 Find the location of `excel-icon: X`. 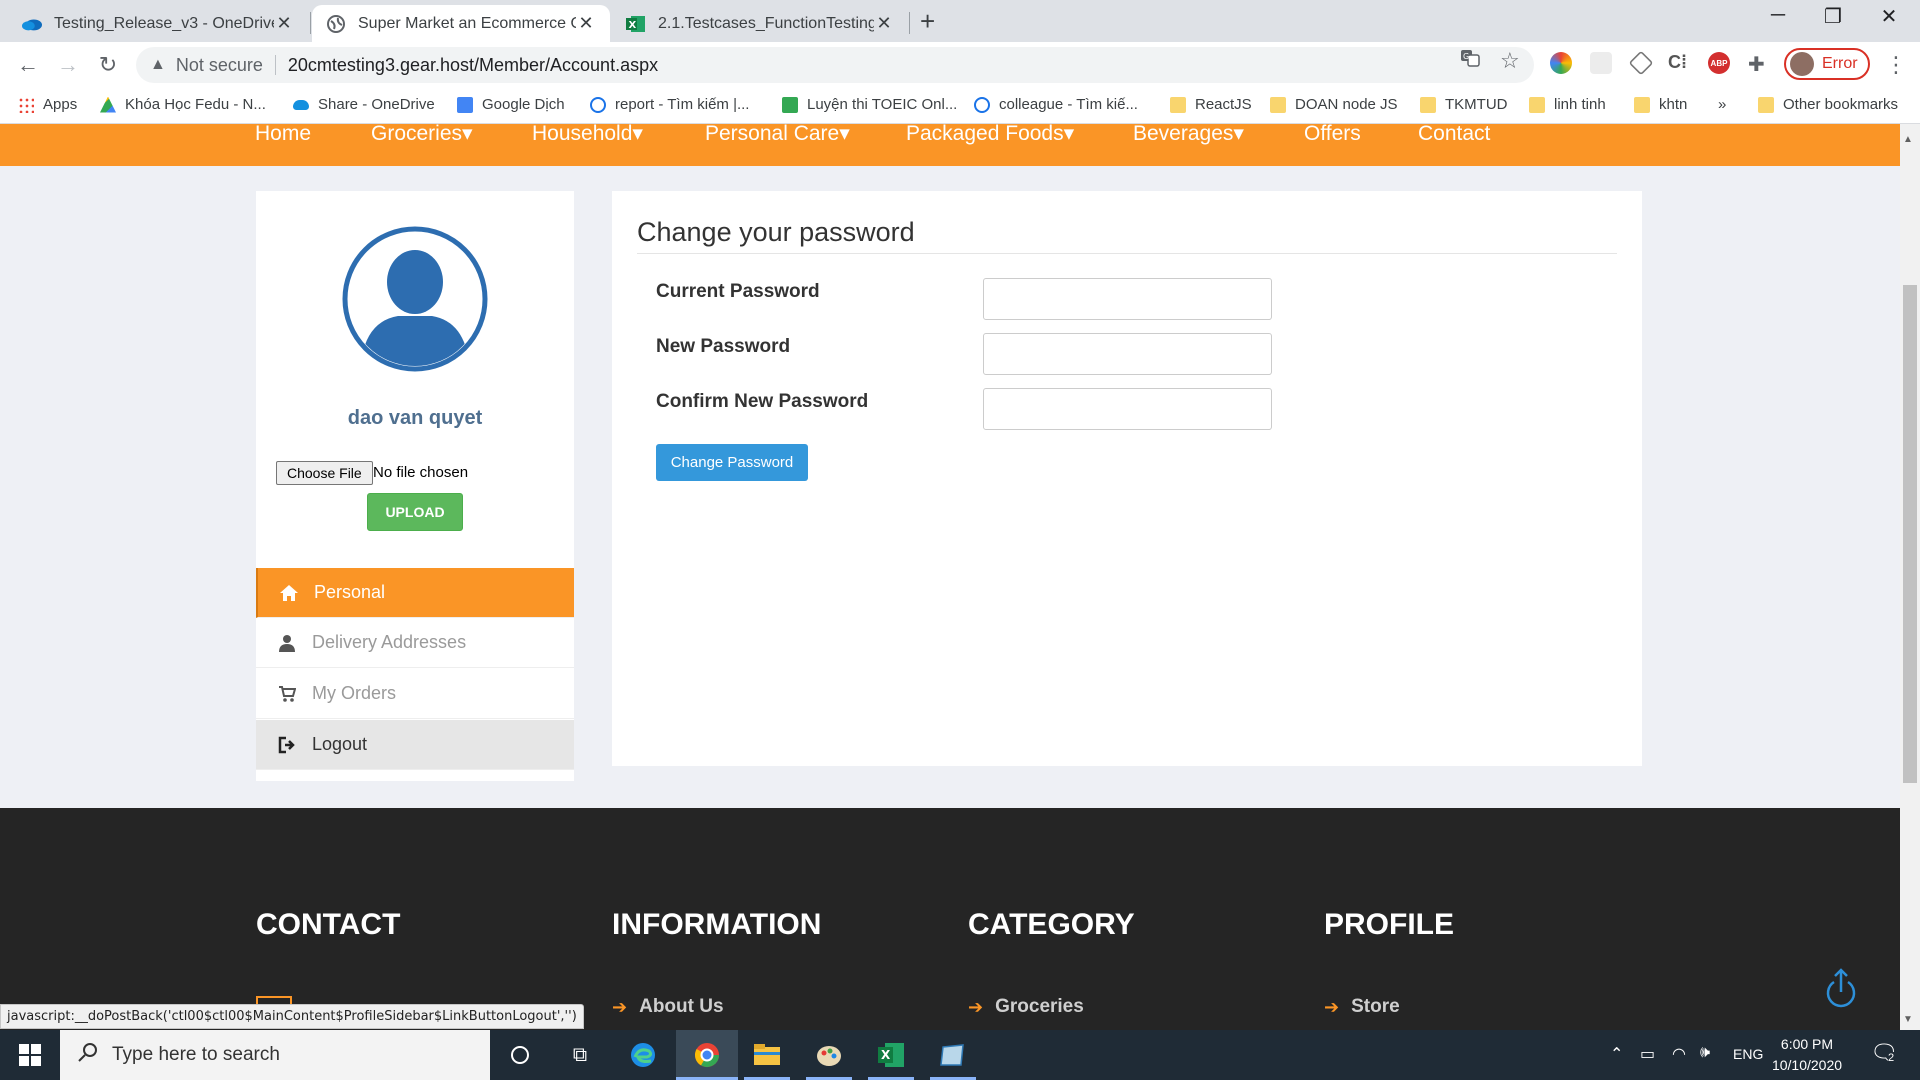

excel-icon: X is located at coordinates (891, 1055).